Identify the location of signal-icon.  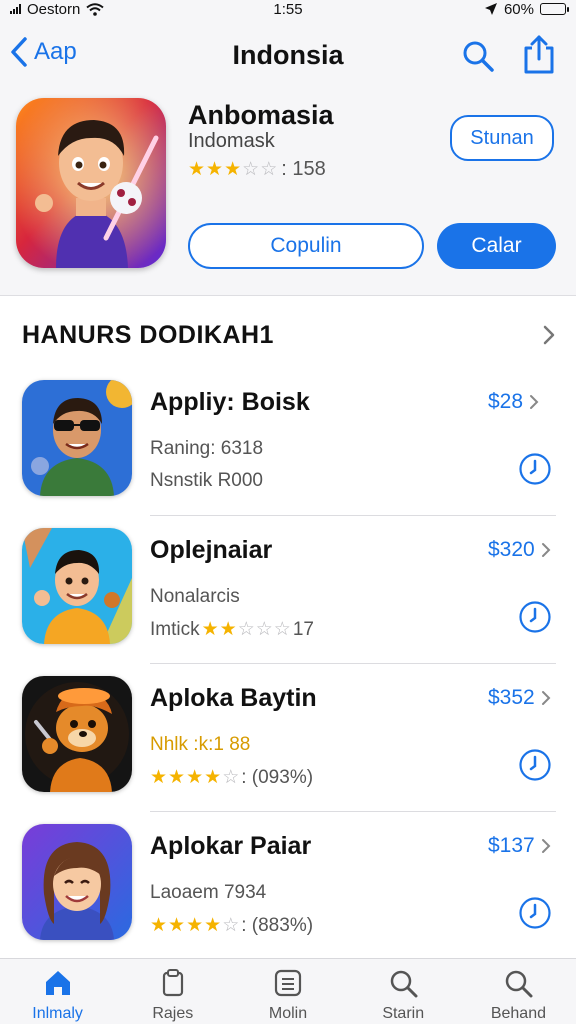
(15, 9).